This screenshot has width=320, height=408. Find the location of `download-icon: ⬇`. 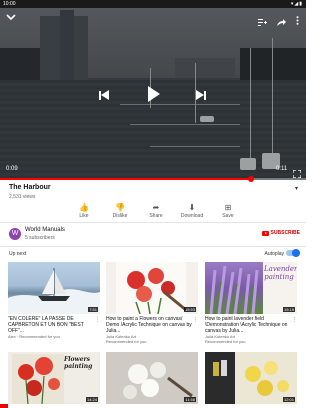

download-icon: ⬇ is located at coordinates (192, 207).